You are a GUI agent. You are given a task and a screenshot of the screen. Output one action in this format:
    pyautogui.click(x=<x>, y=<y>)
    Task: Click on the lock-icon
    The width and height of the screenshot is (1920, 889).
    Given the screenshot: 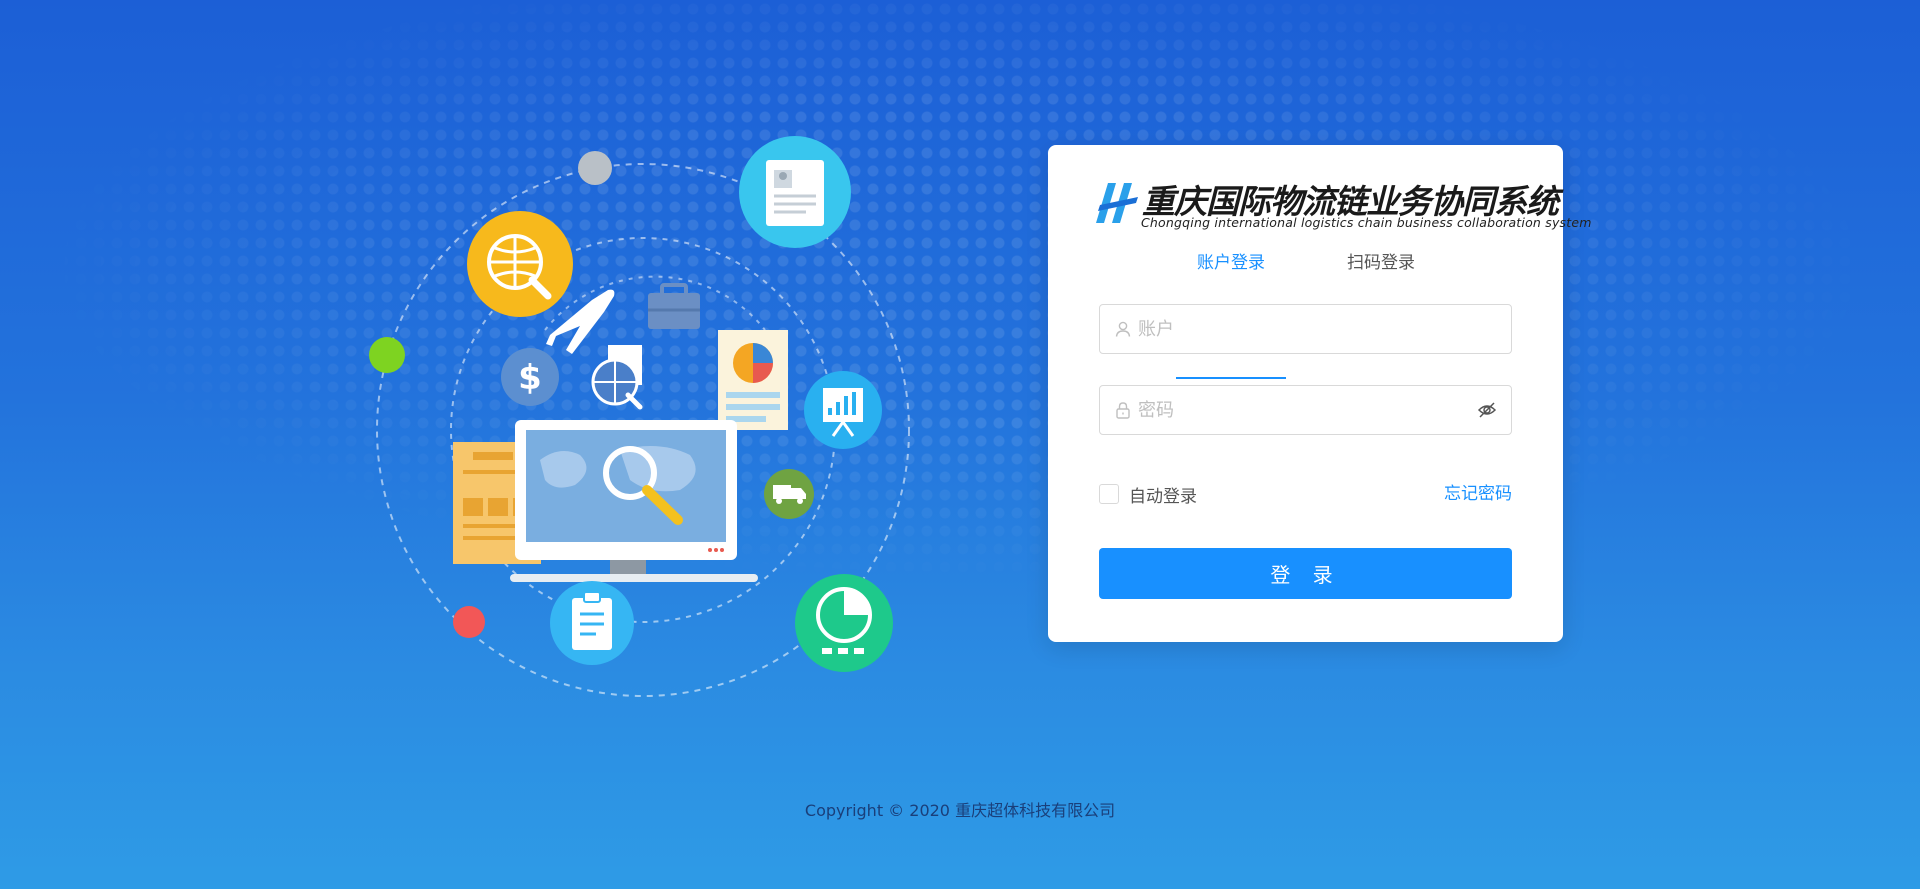 What is the action you would take?
    pyautogui.click(x=1123, y=410)
    